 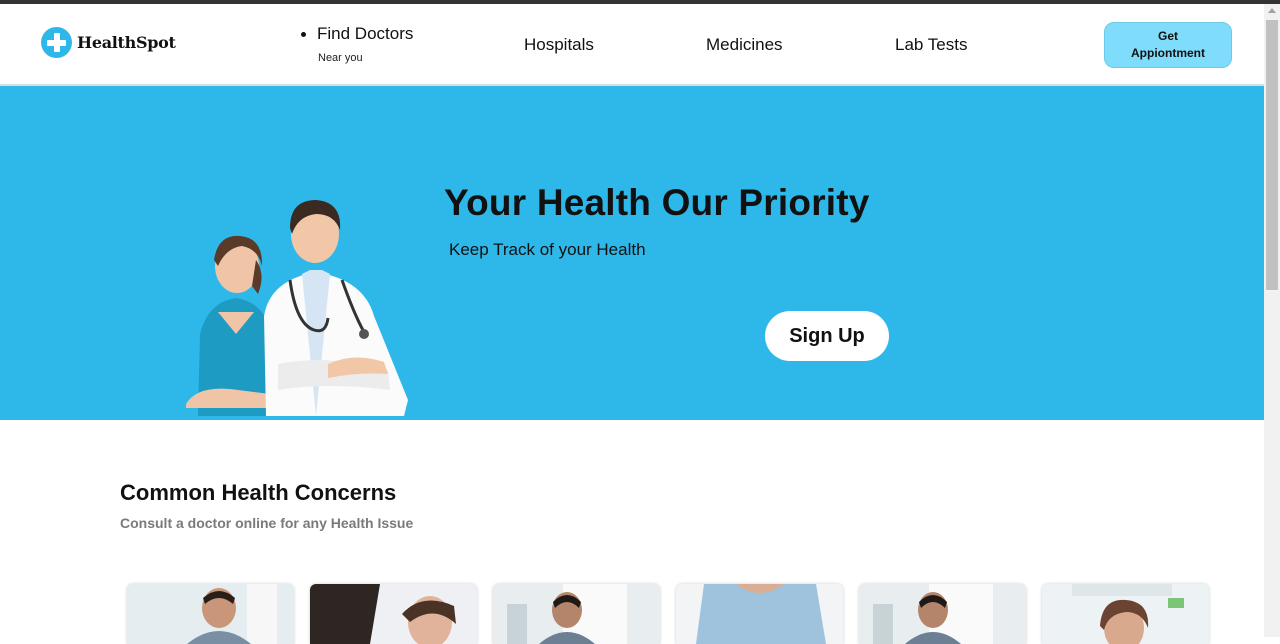 I want to click on scrollbar, so click(x=1272, y=320).